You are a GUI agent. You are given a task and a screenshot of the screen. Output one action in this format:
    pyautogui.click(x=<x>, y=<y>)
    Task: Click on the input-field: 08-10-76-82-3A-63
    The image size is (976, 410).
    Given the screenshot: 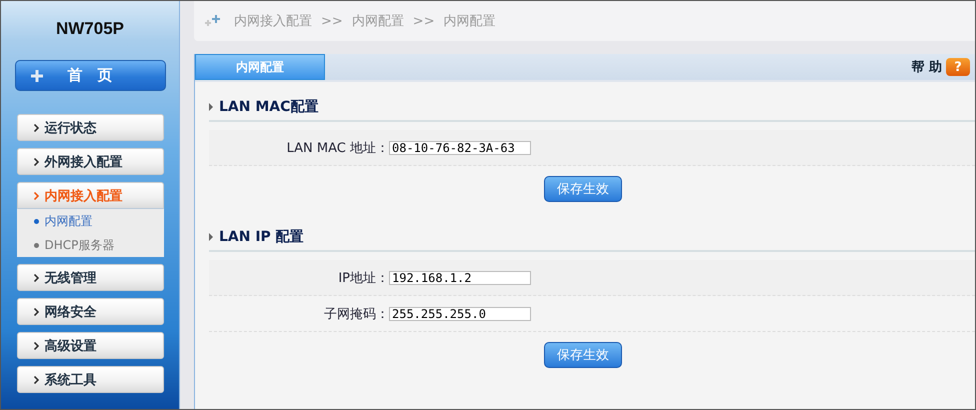 What is the action you would take?
    pyautogui.click(x=460, y=147)
    